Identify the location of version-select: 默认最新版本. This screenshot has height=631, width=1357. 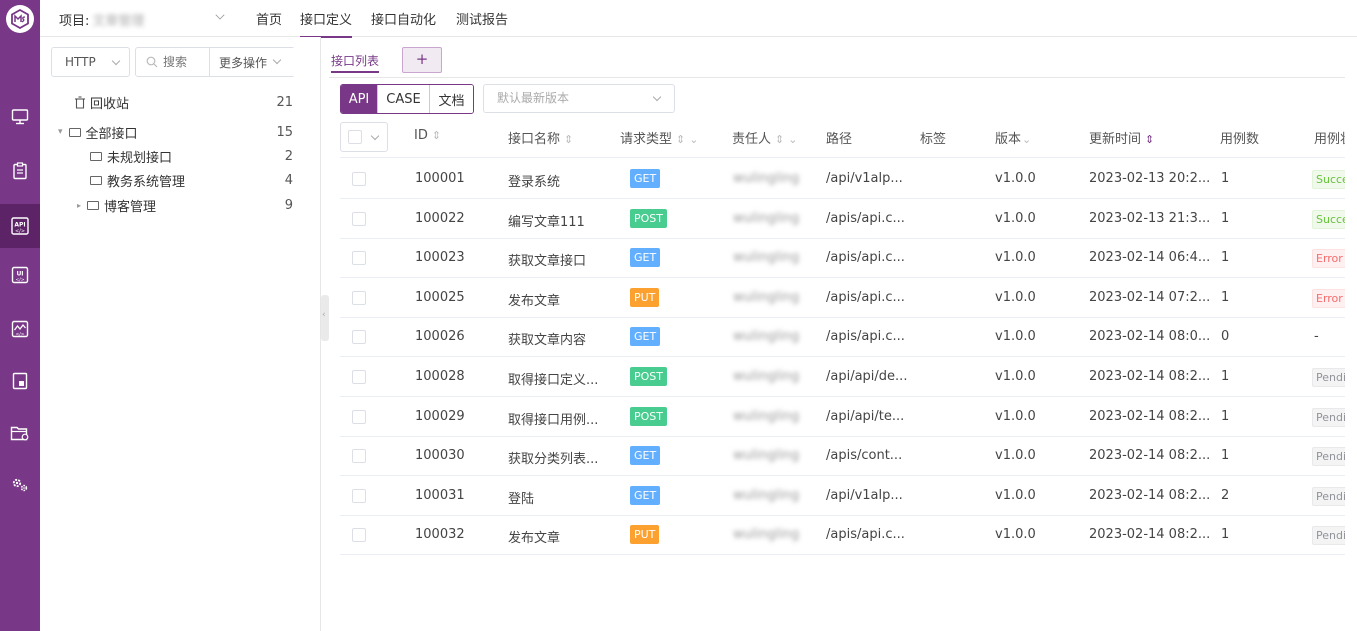
(579, 98).